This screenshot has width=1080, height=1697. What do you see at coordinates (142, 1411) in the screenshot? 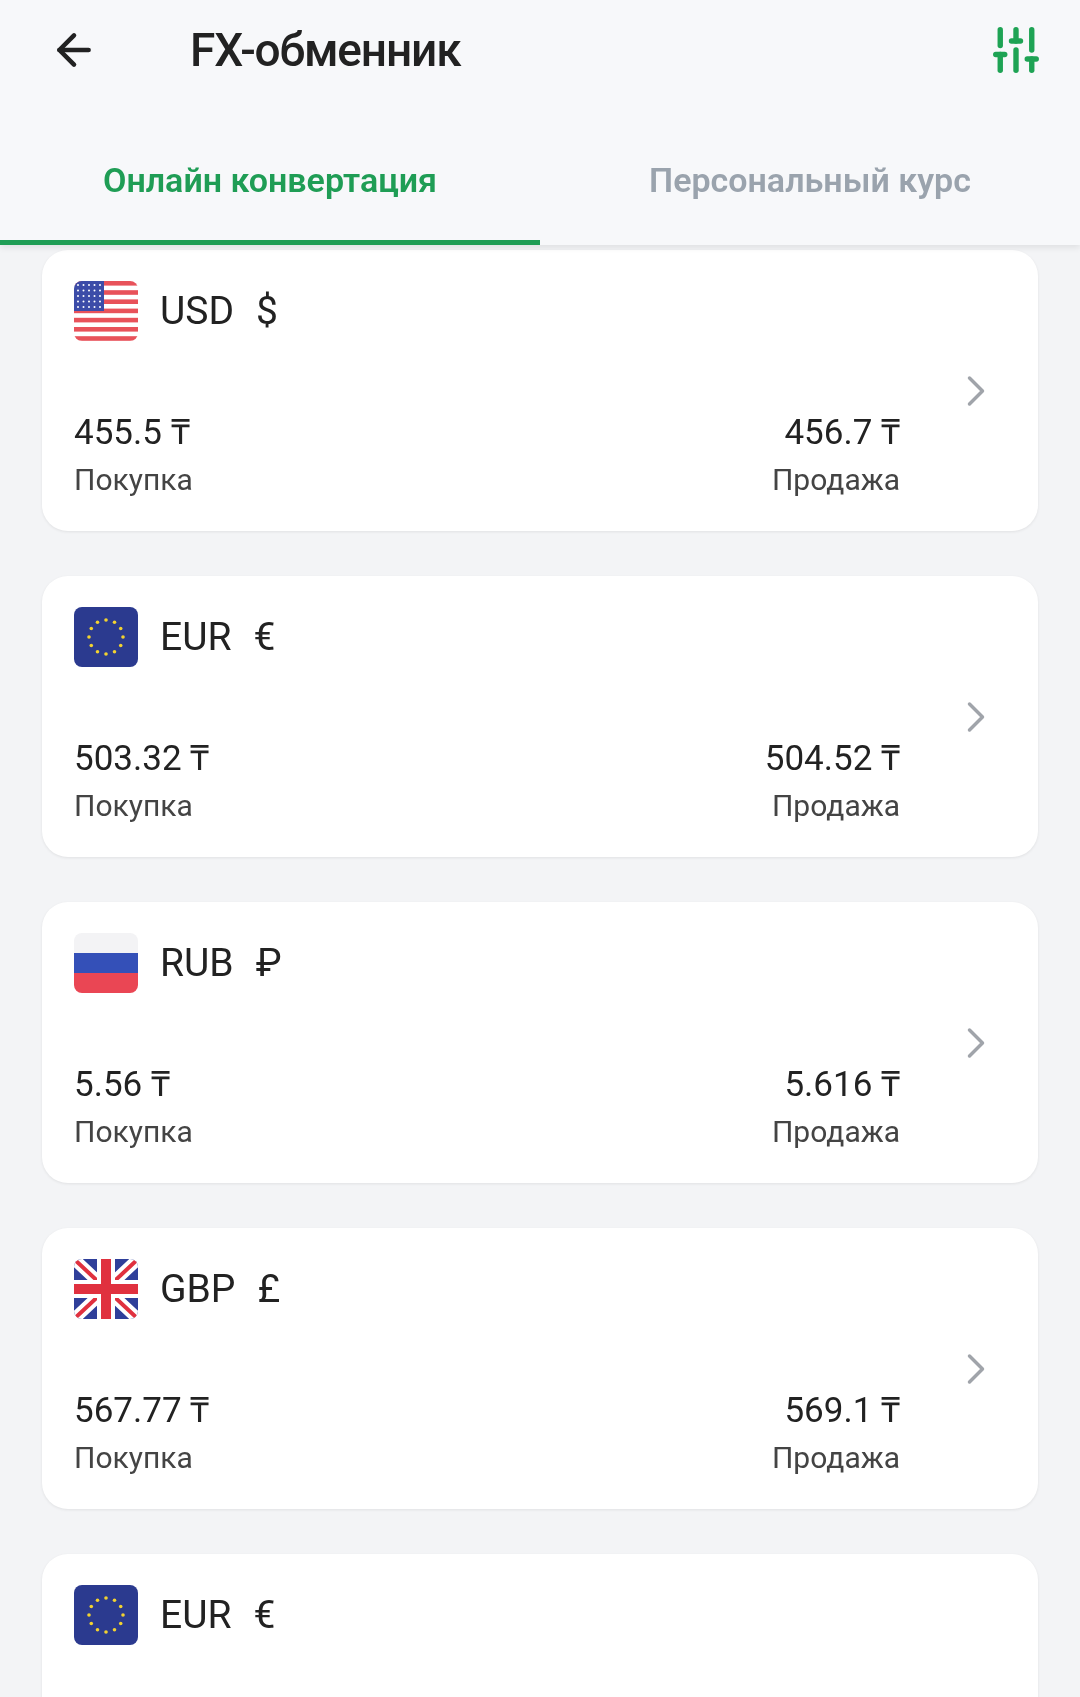
I see `buy-rate: 567.77 ₸` at bounding box center [142, 1411].